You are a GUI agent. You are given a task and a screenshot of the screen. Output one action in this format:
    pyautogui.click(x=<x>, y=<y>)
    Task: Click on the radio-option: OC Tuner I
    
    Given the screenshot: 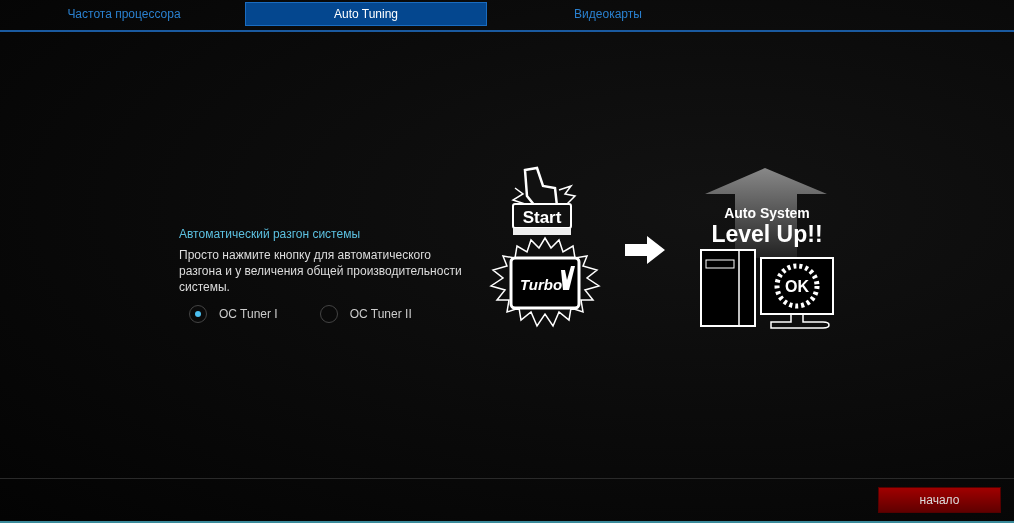 What is the action you would take?
    pyautogui.click(x=233, y=314)
    